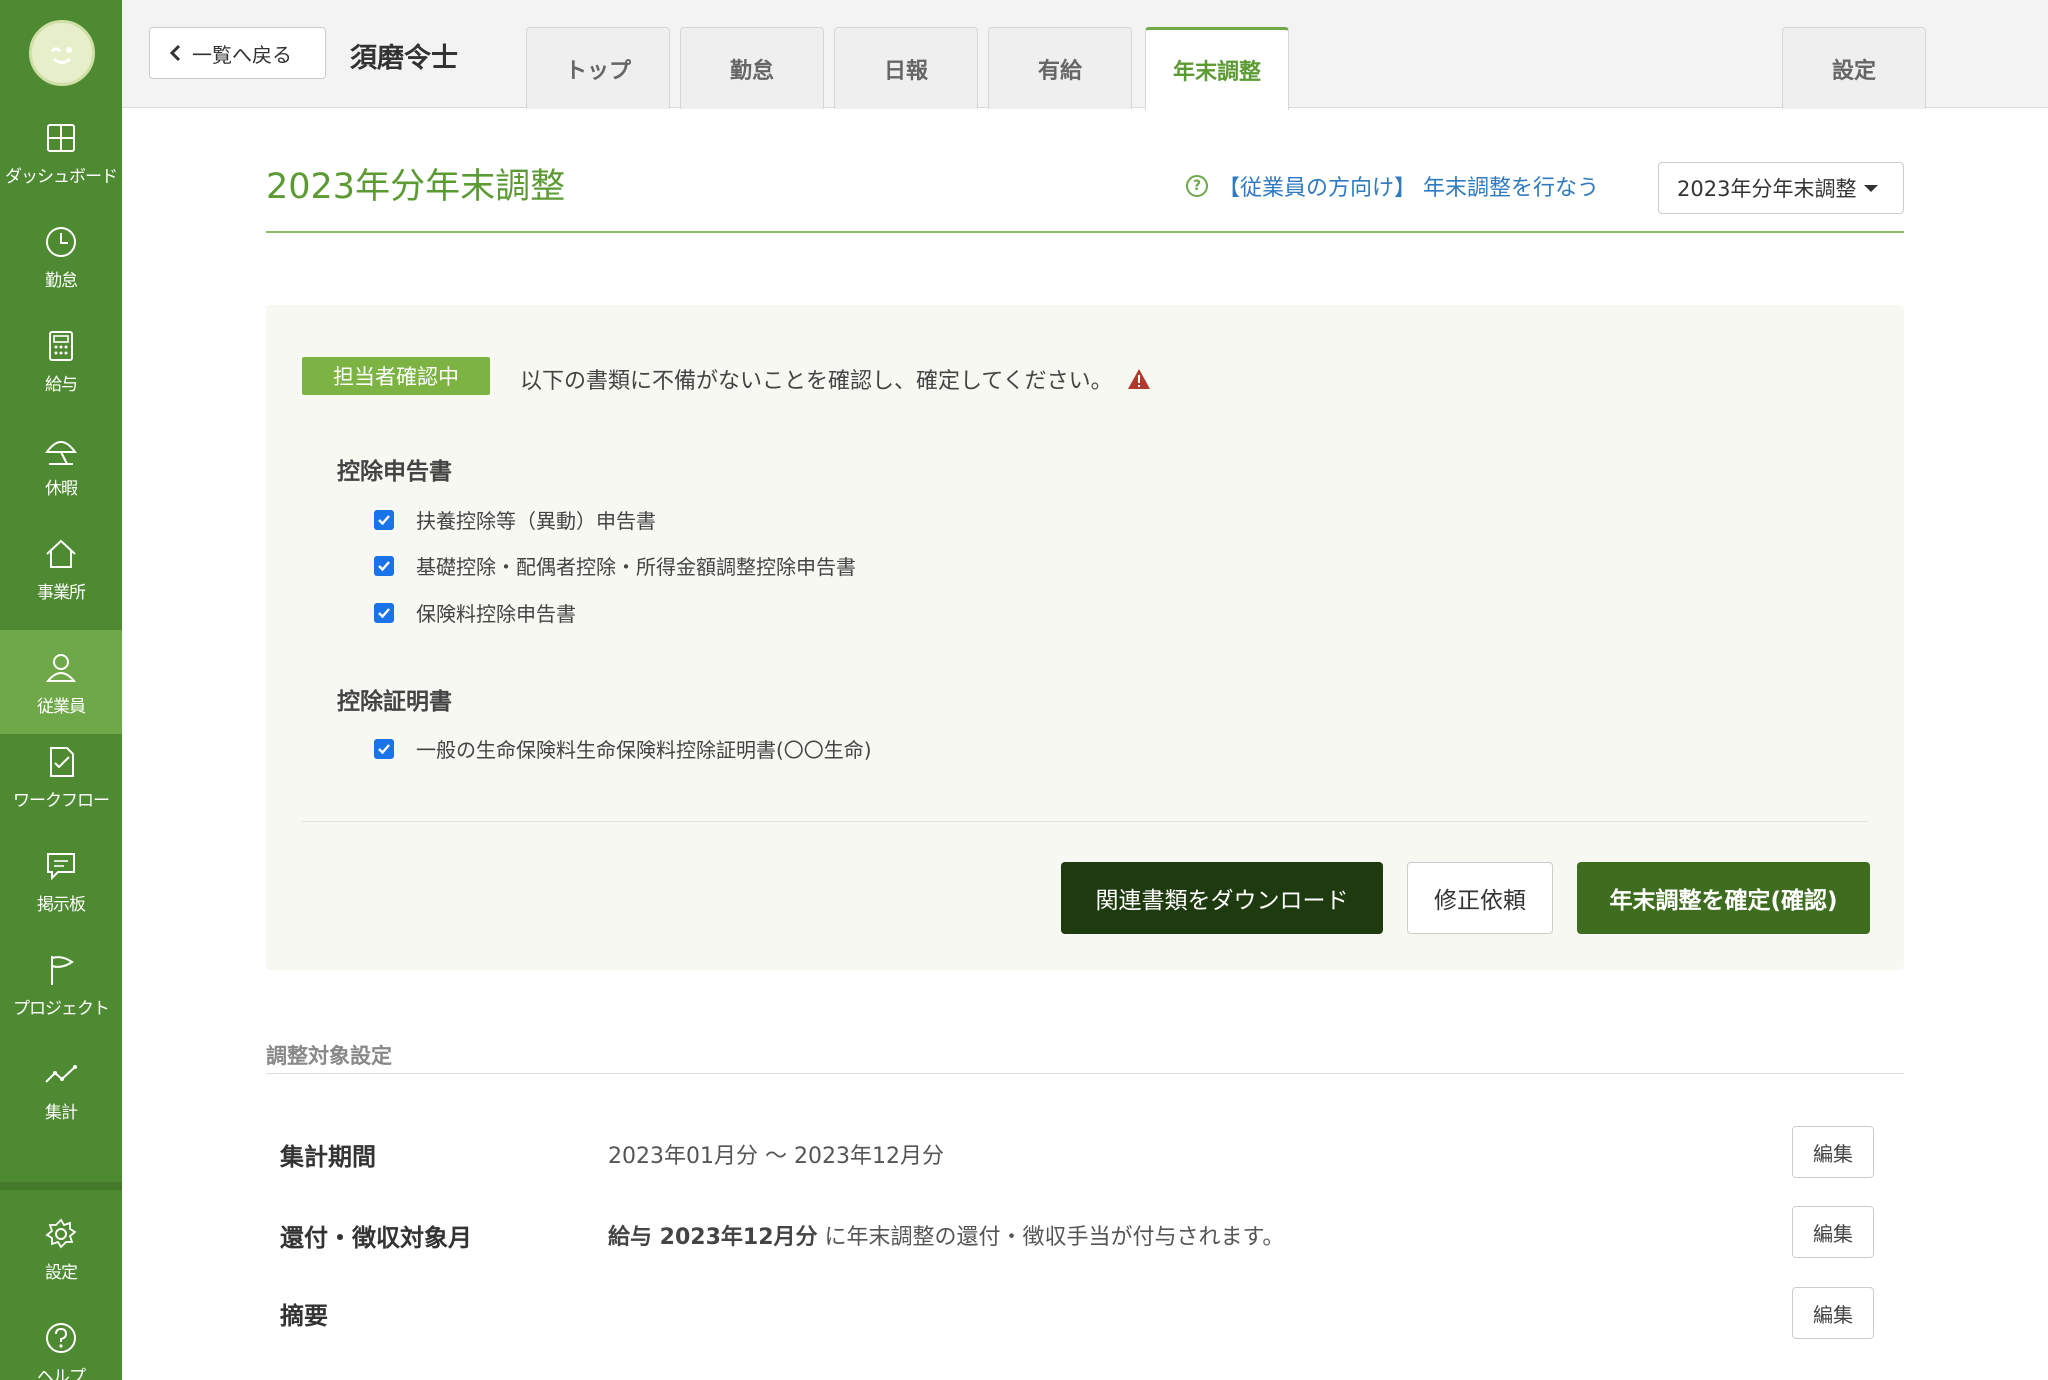 This screenshot has height=1380, width=2048. What do you see at coordinates (1833, 1152) in the screenshot?
I see `edit-period-button: 編集` at bounding box center [1833, 1152].